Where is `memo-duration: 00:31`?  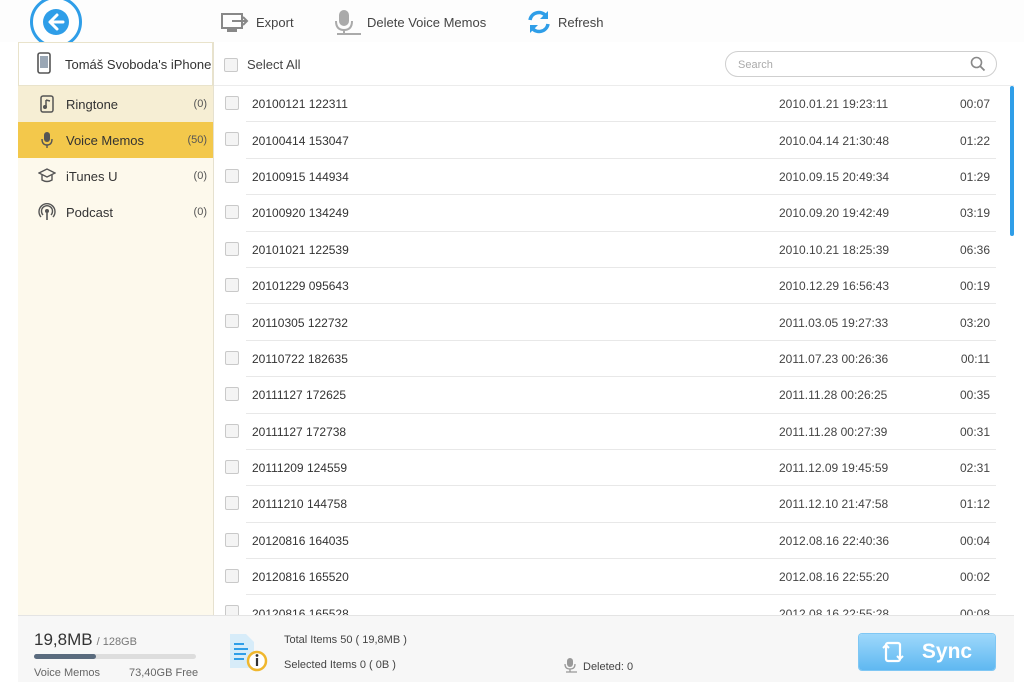 memo-duration: 00:31 is located at coordinates (974, 431).